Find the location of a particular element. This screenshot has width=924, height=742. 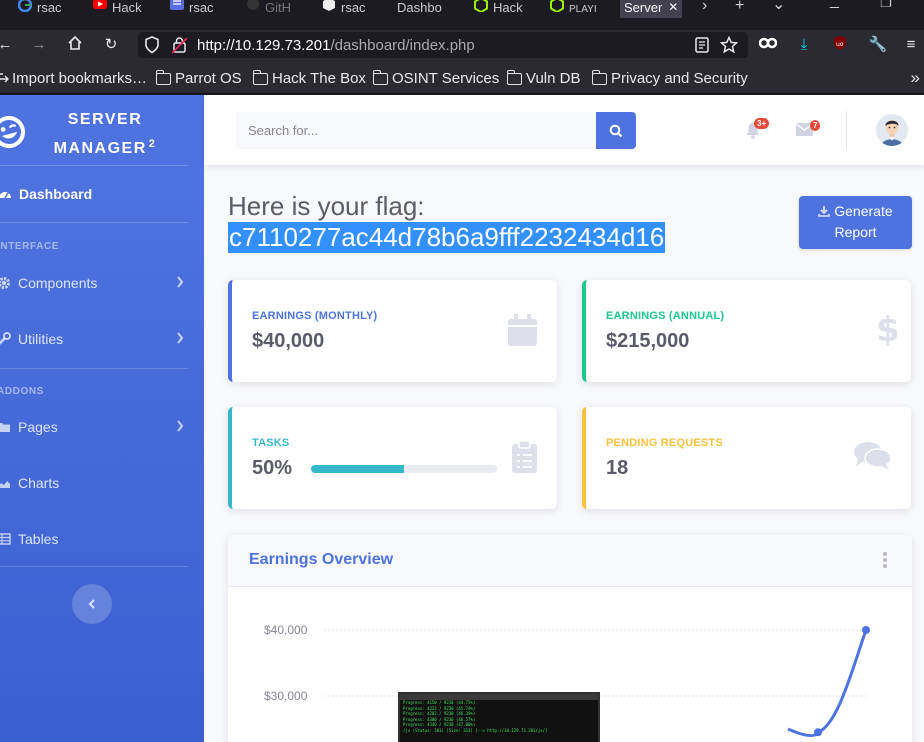

sidebar-brand: Server Manager 2 is located at coordinates (94, 130).